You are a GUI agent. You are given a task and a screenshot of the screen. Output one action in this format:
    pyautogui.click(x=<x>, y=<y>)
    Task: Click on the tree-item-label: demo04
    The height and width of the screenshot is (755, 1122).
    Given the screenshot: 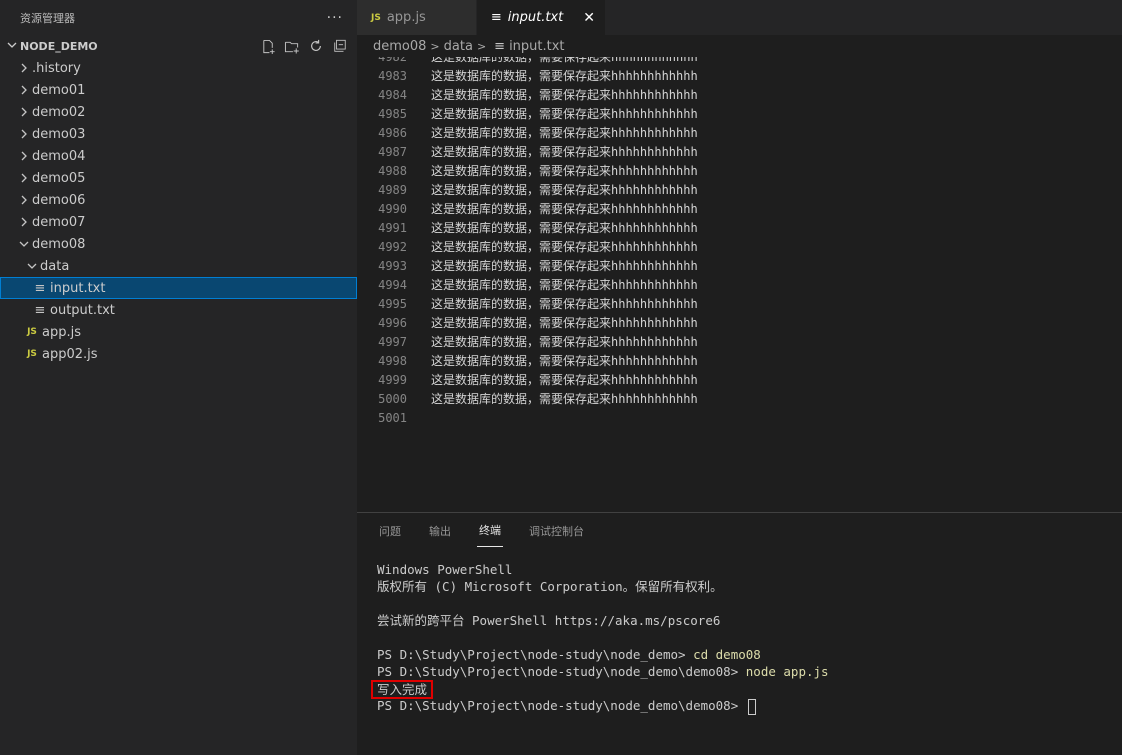 What is the action you would take?
    pyautogui.click(x=59, y=156)
    